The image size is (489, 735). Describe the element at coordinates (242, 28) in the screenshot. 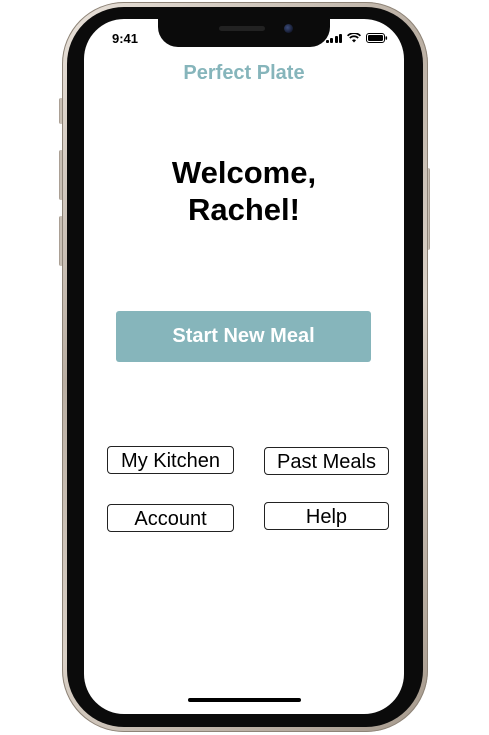

I see `speaker-grille` at that location.